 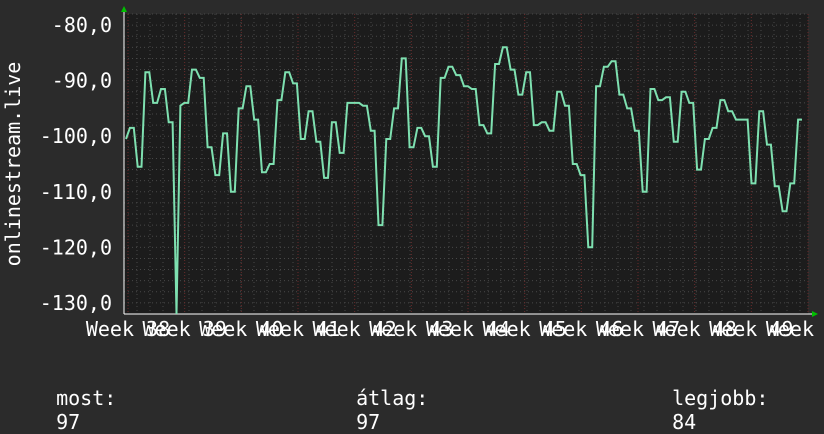 What do you see at coordinates (86, 398) in the screenshot?
I see `legend-current-label: most:` at bounding box center [86, 398].